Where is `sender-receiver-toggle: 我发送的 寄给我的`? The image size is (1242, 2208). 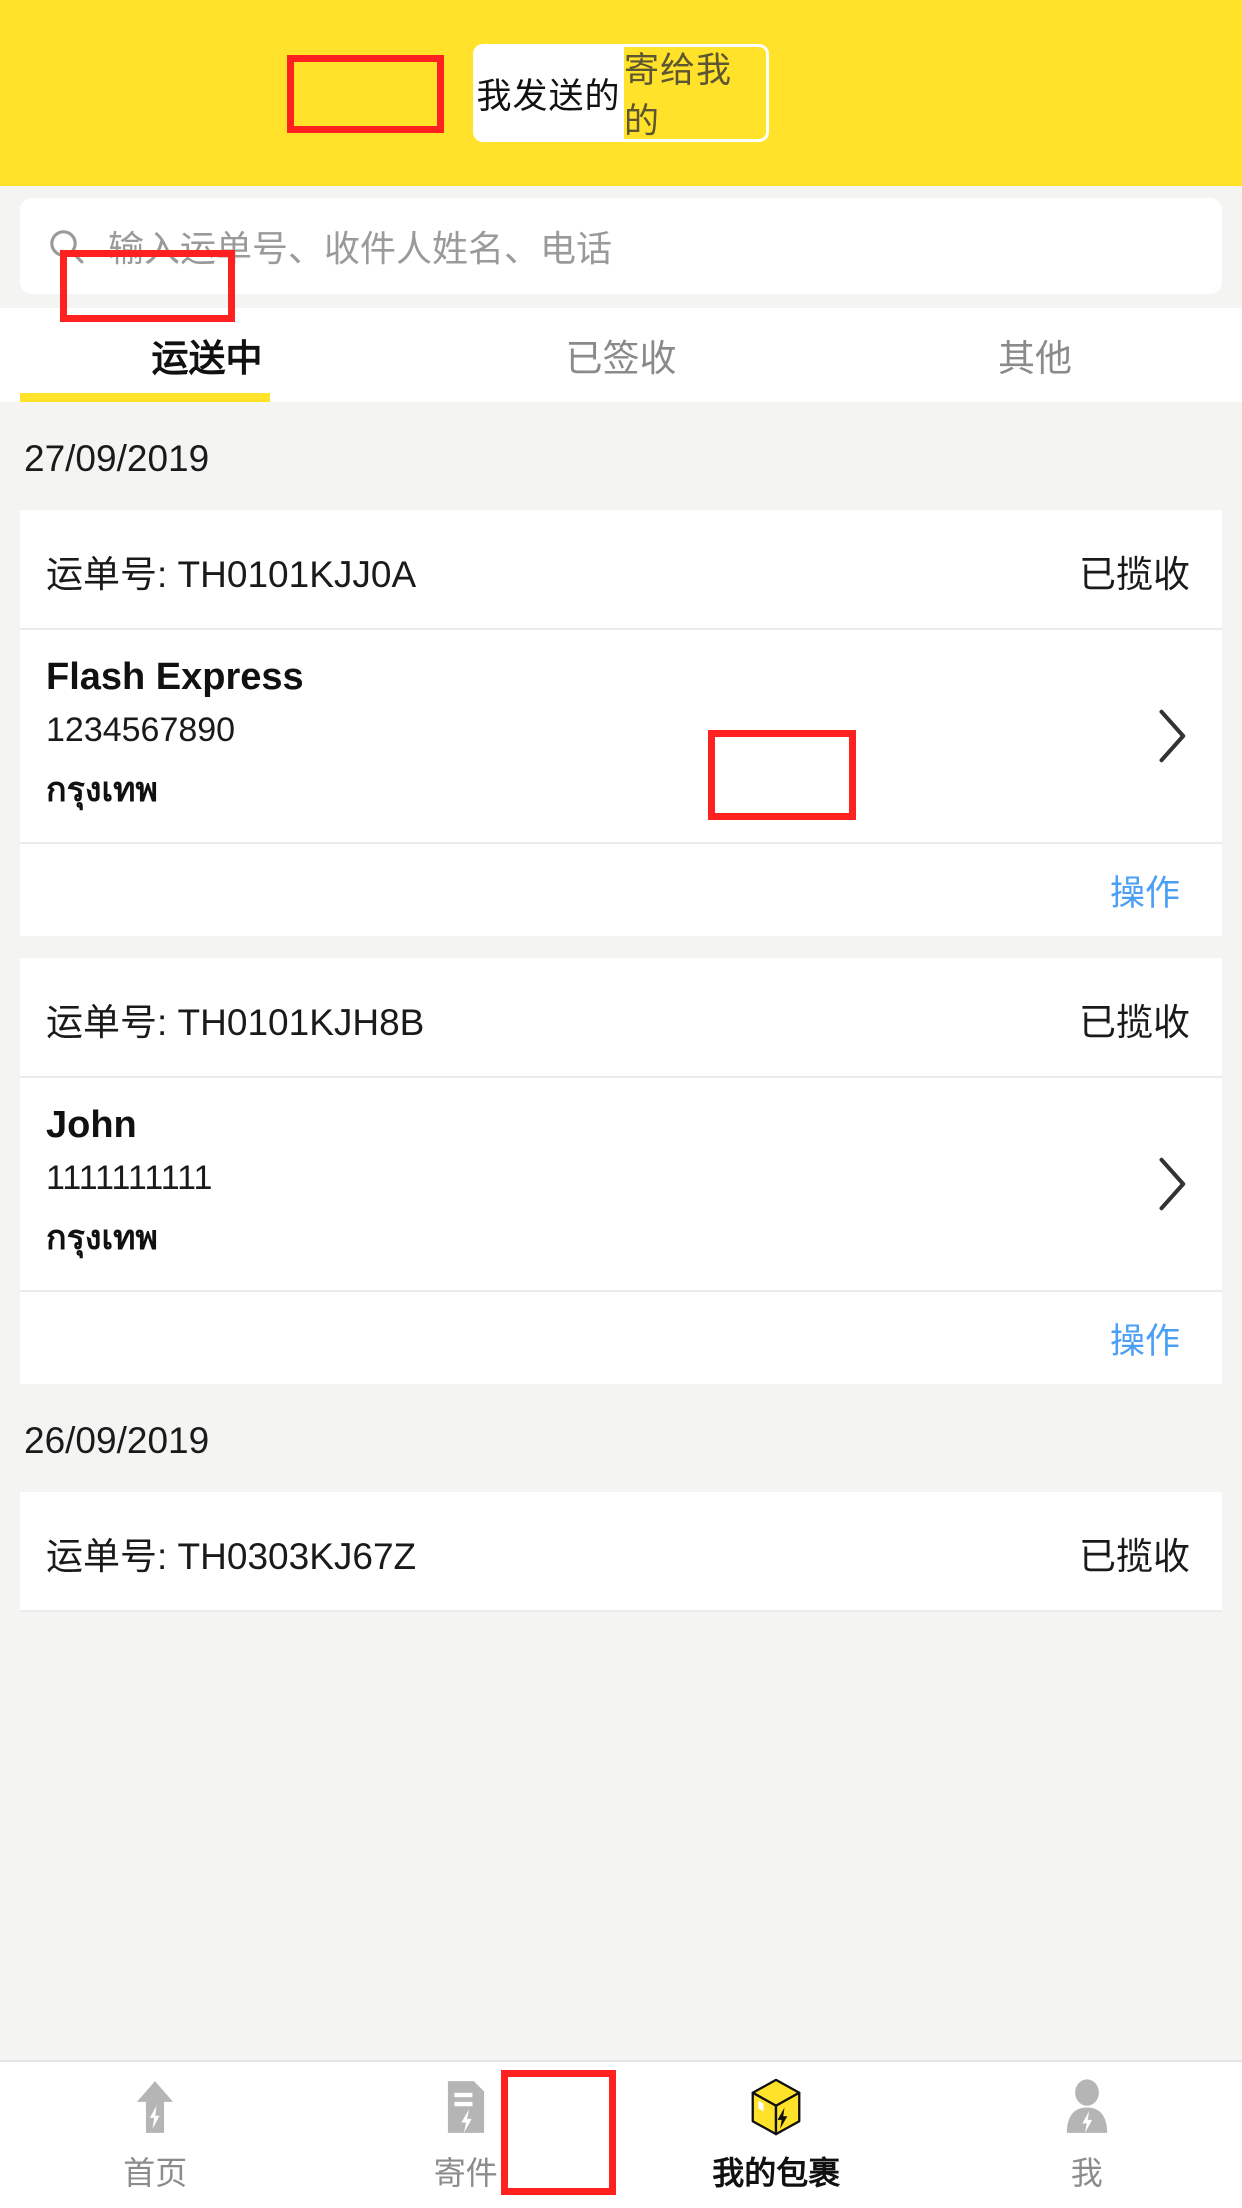 sender-receiver-toggle: 我发送的 寄给我的 is located at coordinates (621, 93).